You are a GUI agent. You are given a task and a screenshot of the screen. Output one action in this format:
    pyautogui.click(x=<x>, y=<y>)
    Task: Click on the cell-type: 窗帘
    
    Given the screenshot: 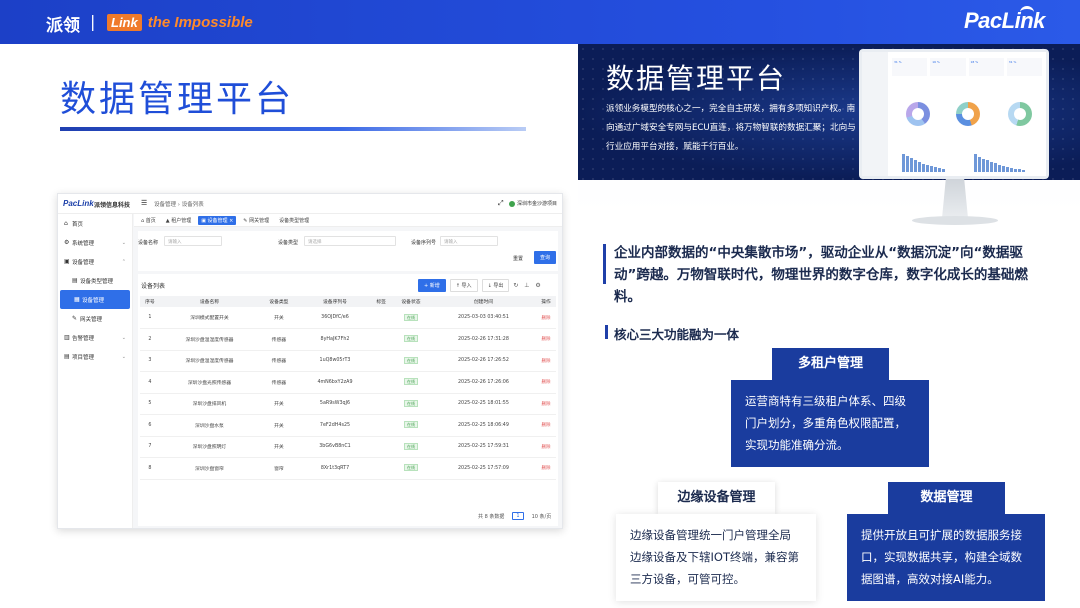 What is the action you would take?
    pyautogui.click(x=279, y=468)
    